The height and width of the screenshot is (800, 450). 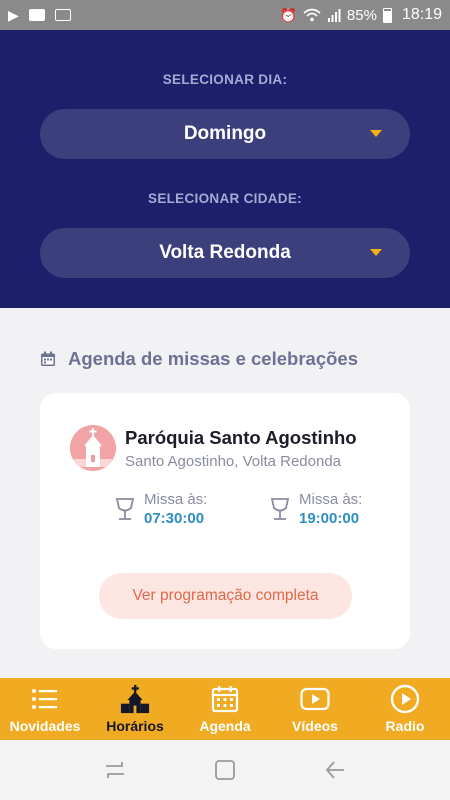 I want to click on section-title-text: Agenda de missas e celebrações, so click(x=213, y=358).